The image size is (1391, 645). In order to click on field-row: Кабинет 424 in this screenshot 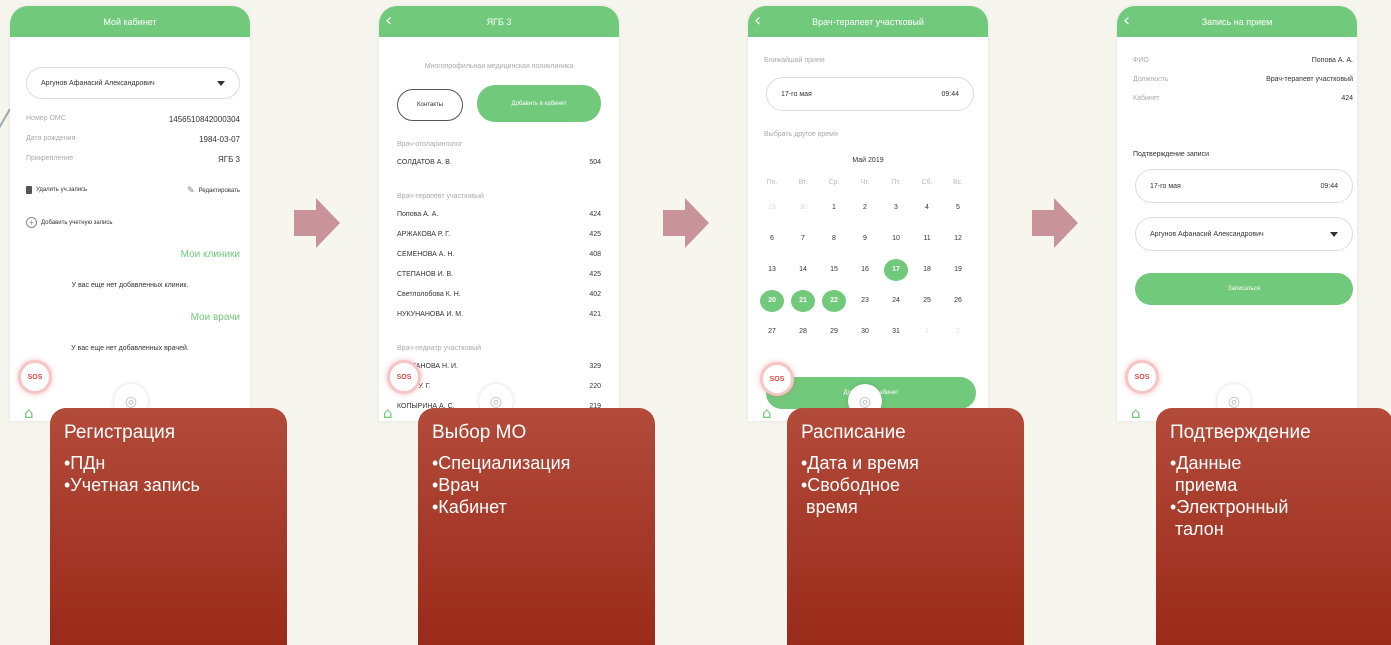, I will do `click(1243, 98)`.